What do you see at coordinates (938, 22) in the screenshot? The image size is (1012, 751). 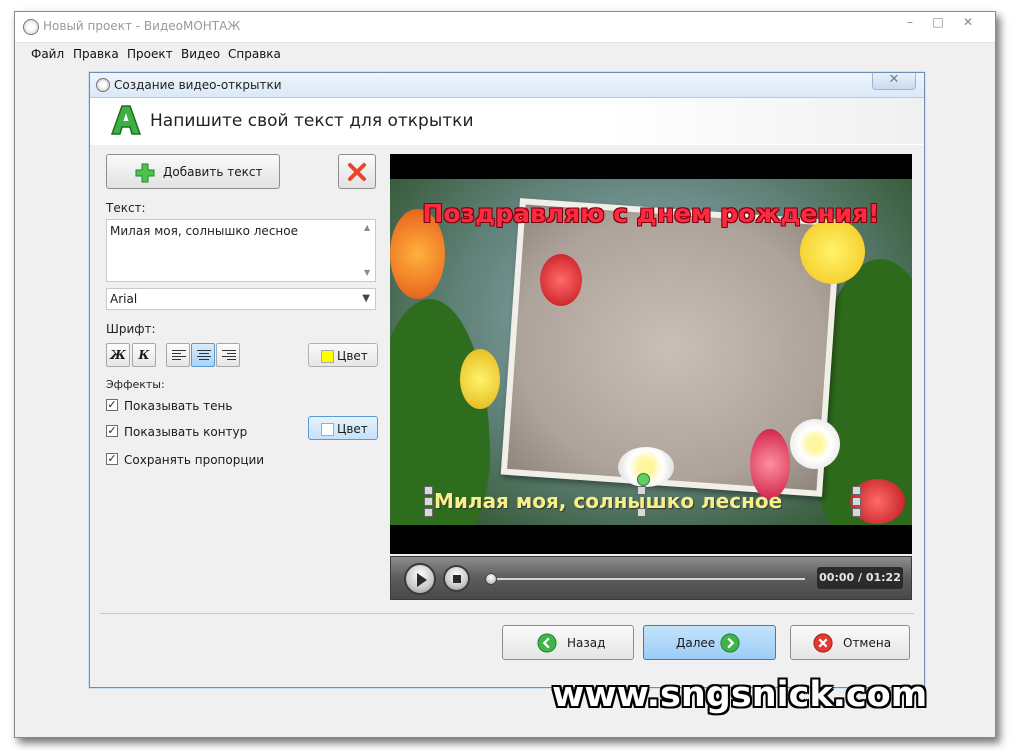 I see `maximize-icon: □` at bounding box center [938, 22].